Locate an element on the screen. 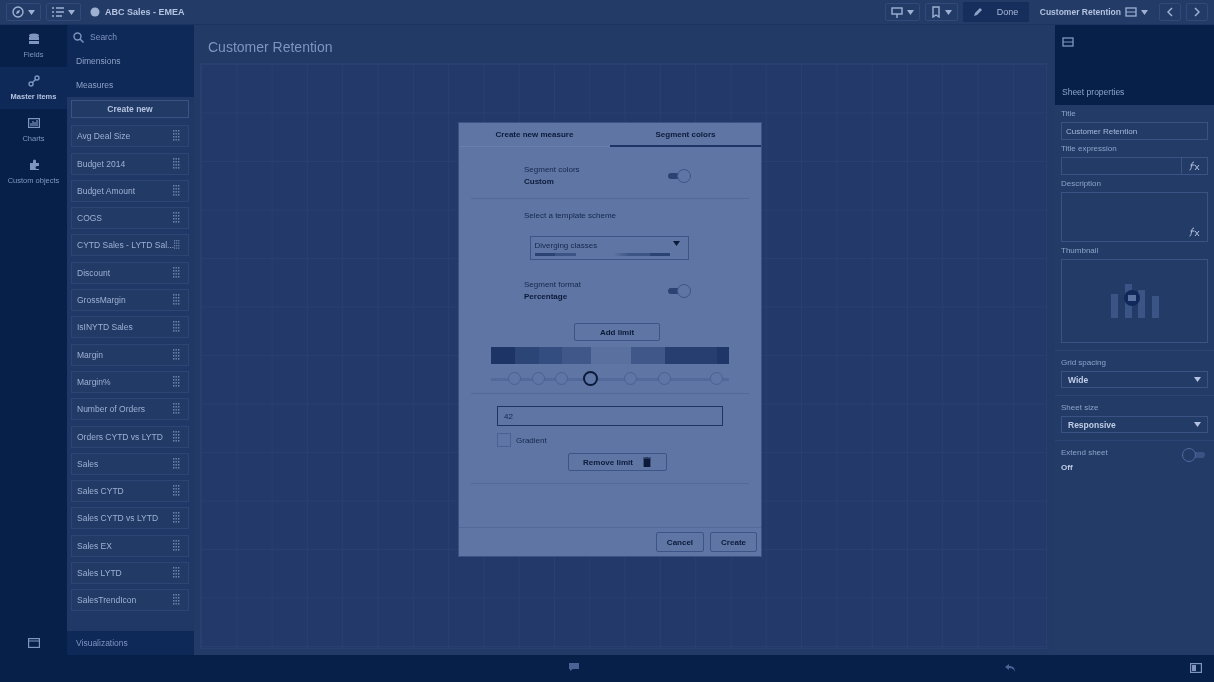  next-sheet-button is located at coordinates (1197, 12).